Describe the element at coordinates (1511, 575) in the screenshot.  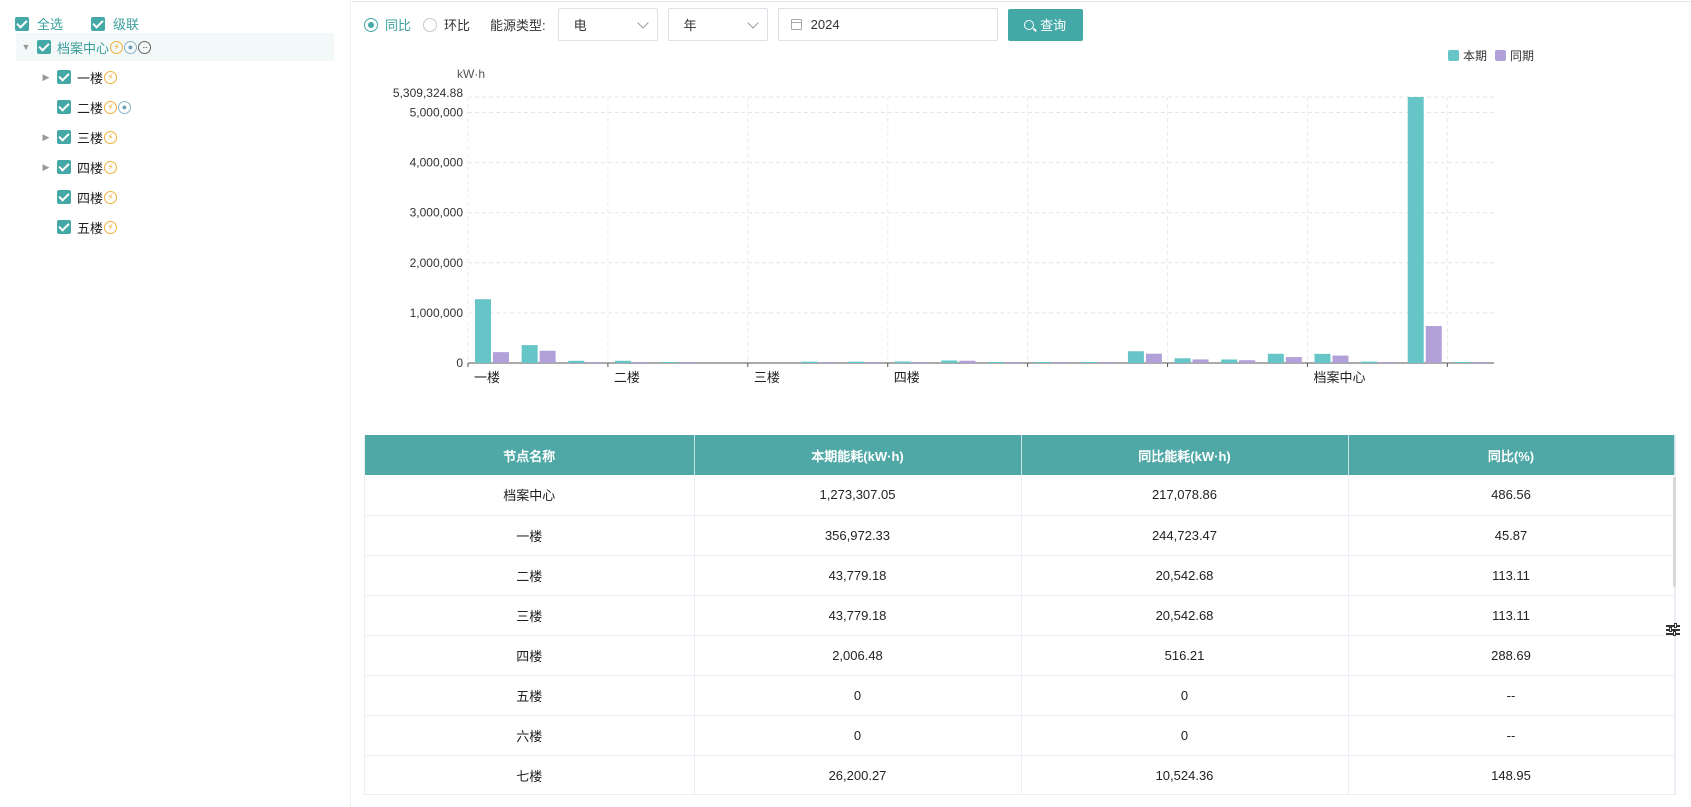
I see `table-cell: 113.11` at that location.